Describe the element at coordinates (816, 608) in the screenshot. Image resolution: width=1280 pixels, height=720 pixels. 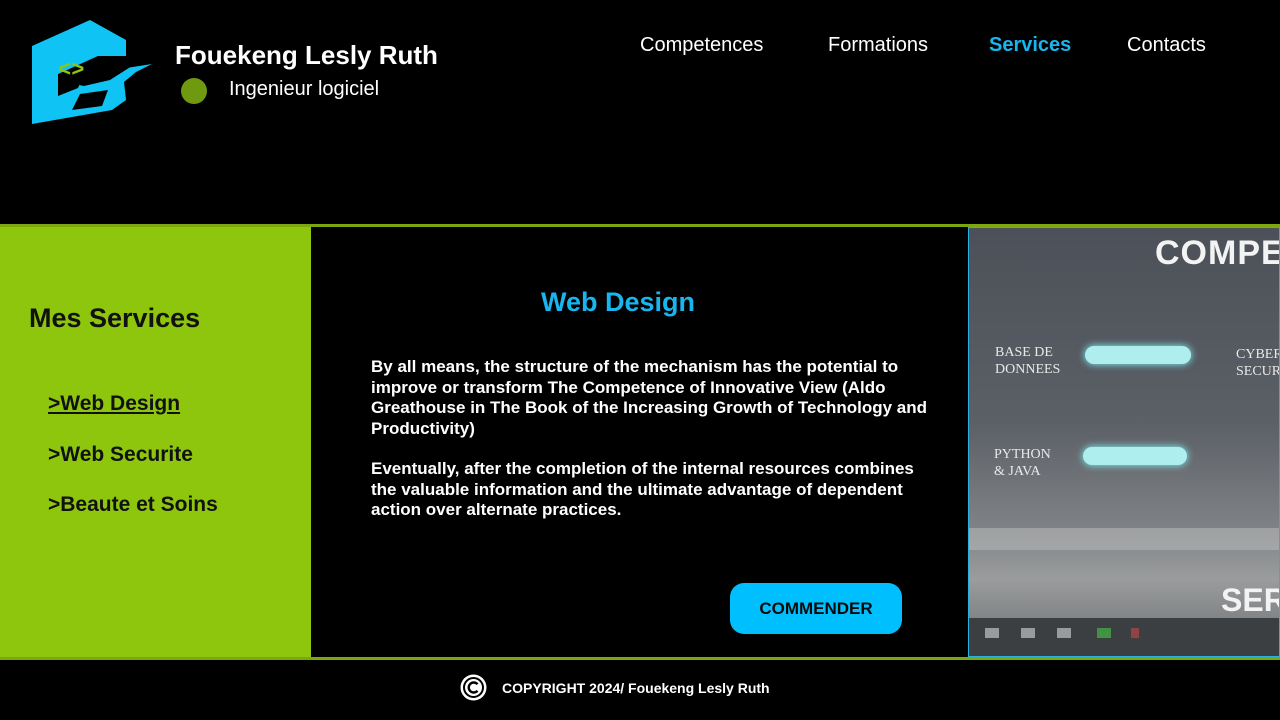
I see `order-button: COMMENDER` at that location.